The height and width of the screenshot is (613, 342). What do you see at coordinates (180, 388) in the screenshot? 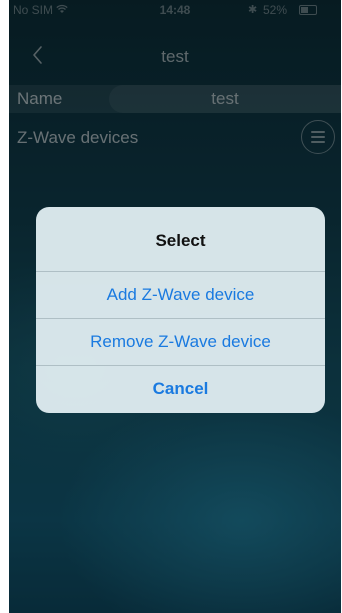
I see `cancel-button: Cancel` at bounding box center [180, 388].